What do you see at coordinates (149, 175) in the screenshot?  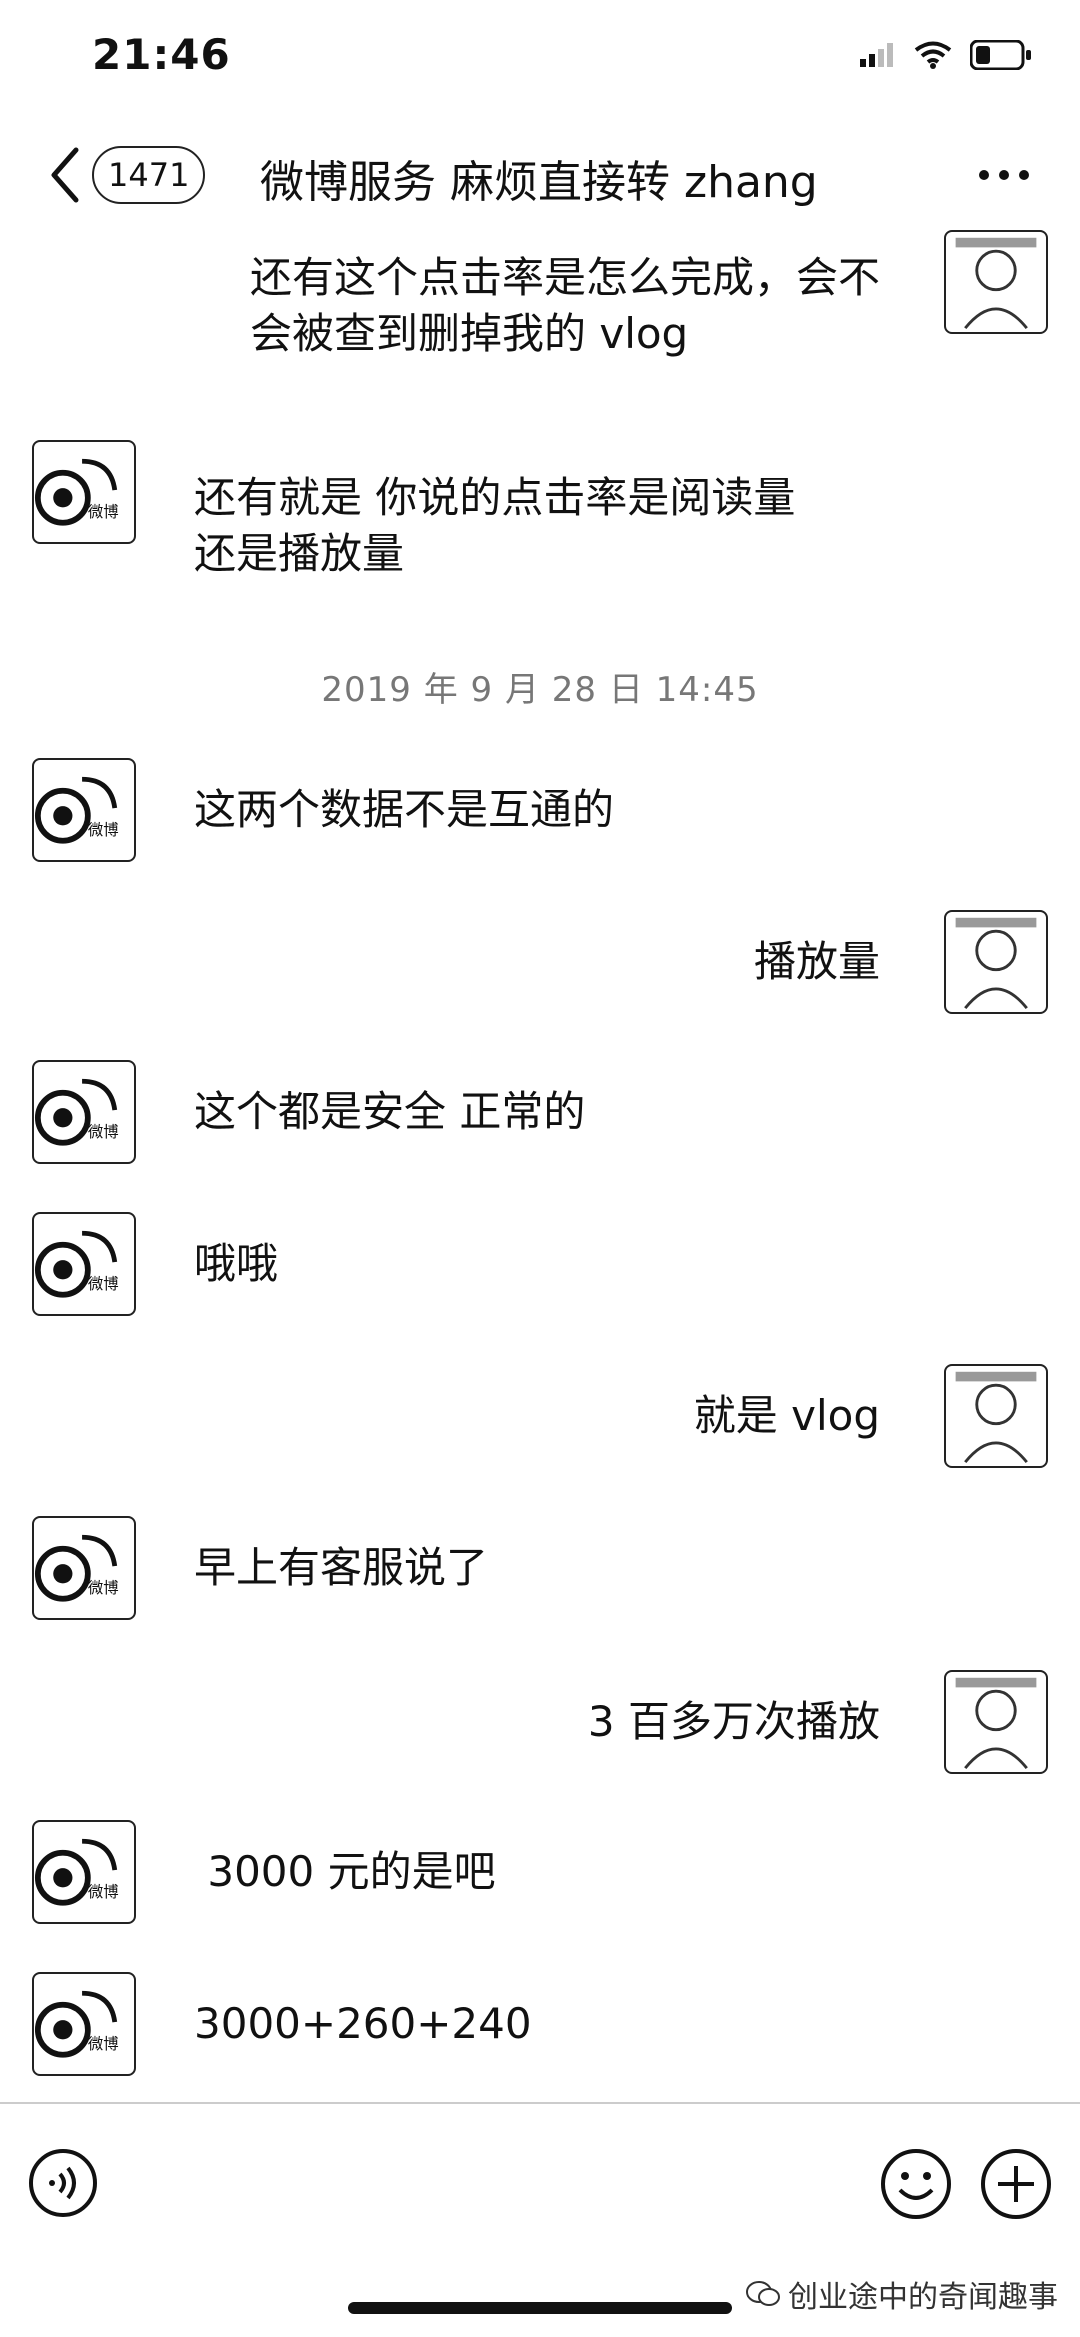 I see `unread-count-badge: 1471` at bounding box center [149, 175].